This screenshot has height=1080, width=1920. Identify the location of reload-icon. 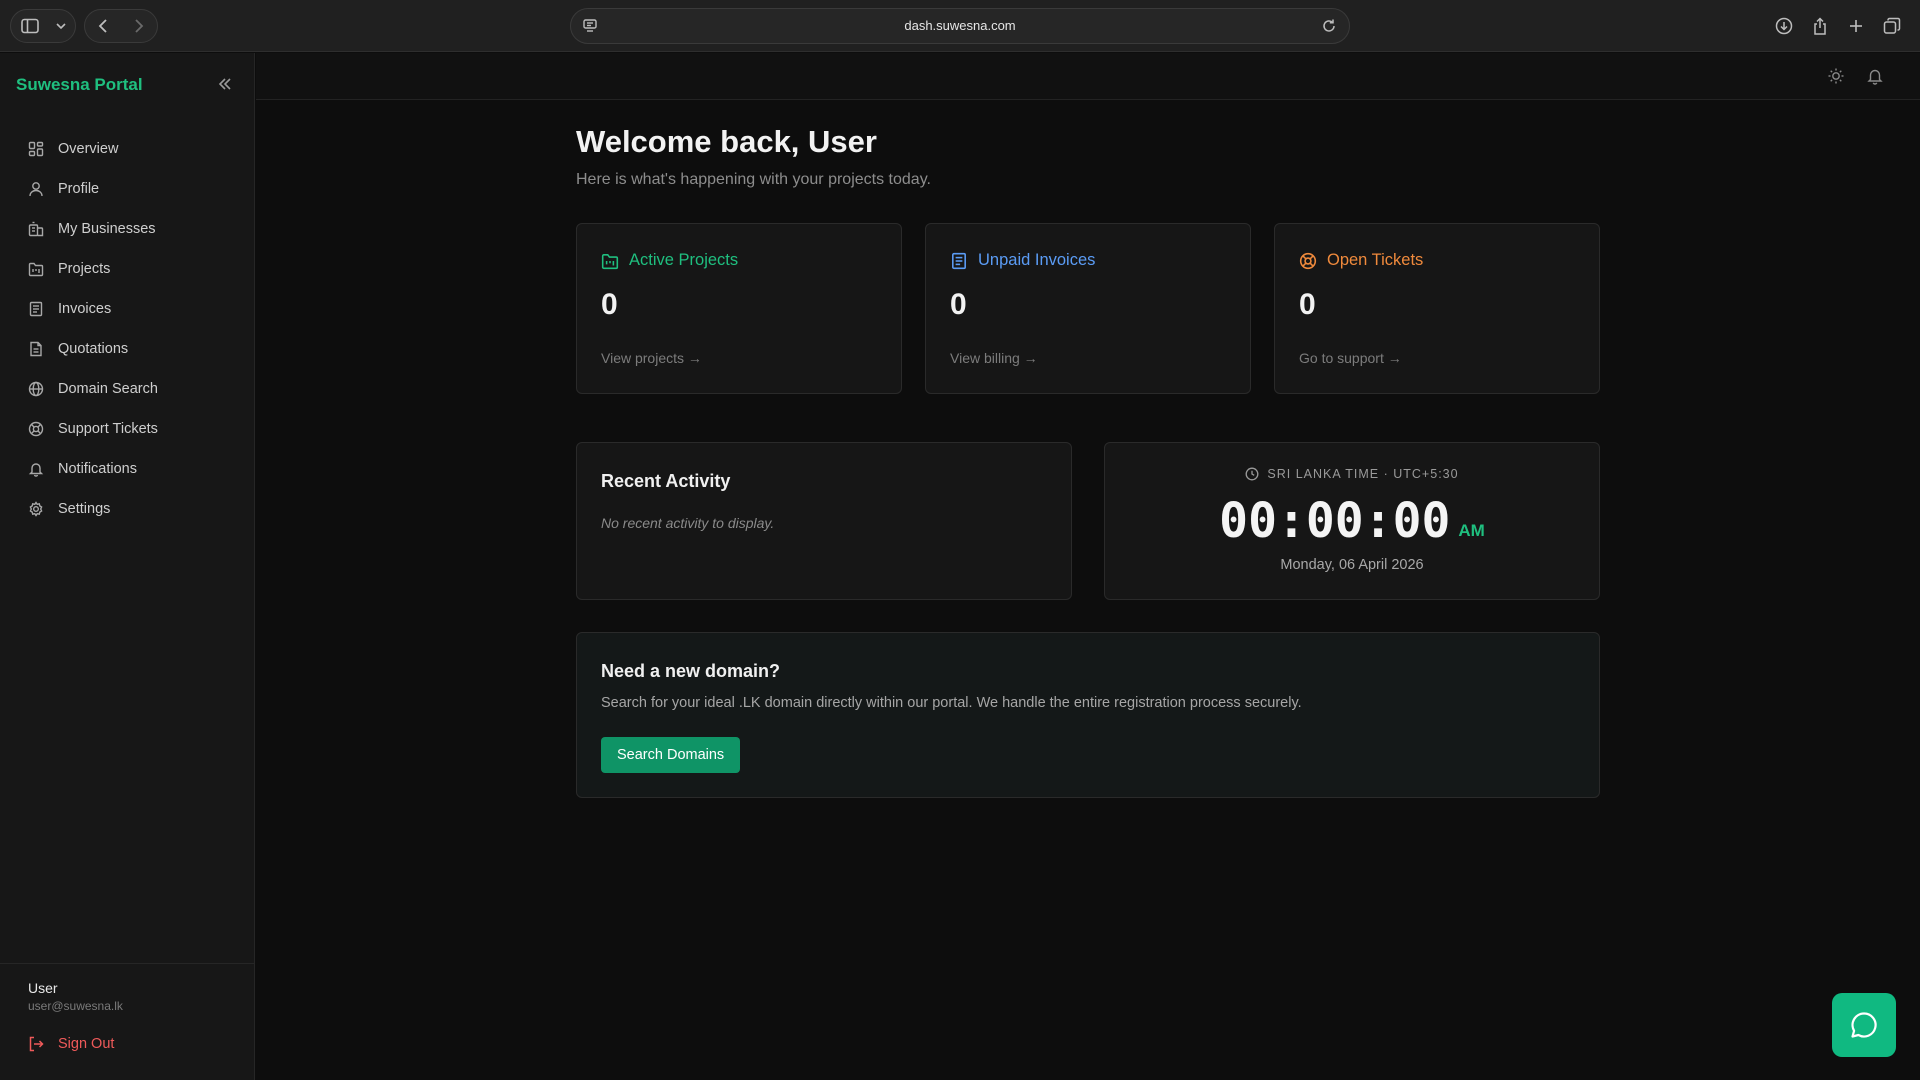
(1329, 26).